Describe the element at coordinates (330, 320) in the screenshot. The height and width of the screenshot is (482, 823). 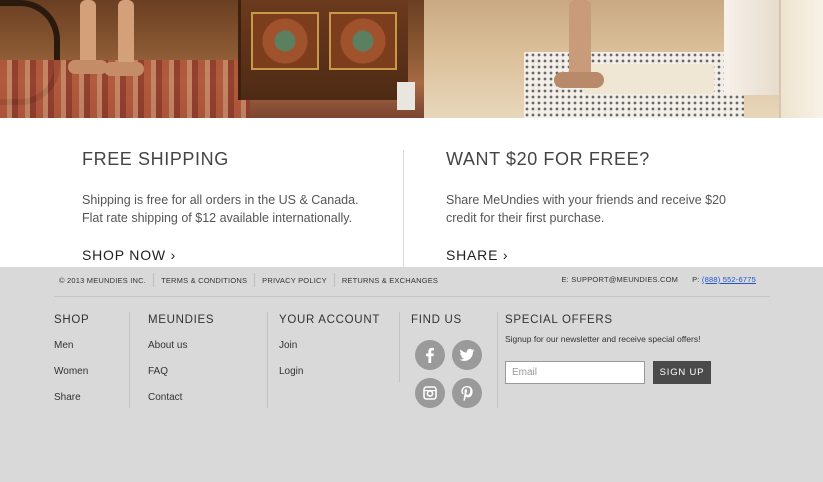
I see `column-heading: YOUR ACCOUNT` at that location.